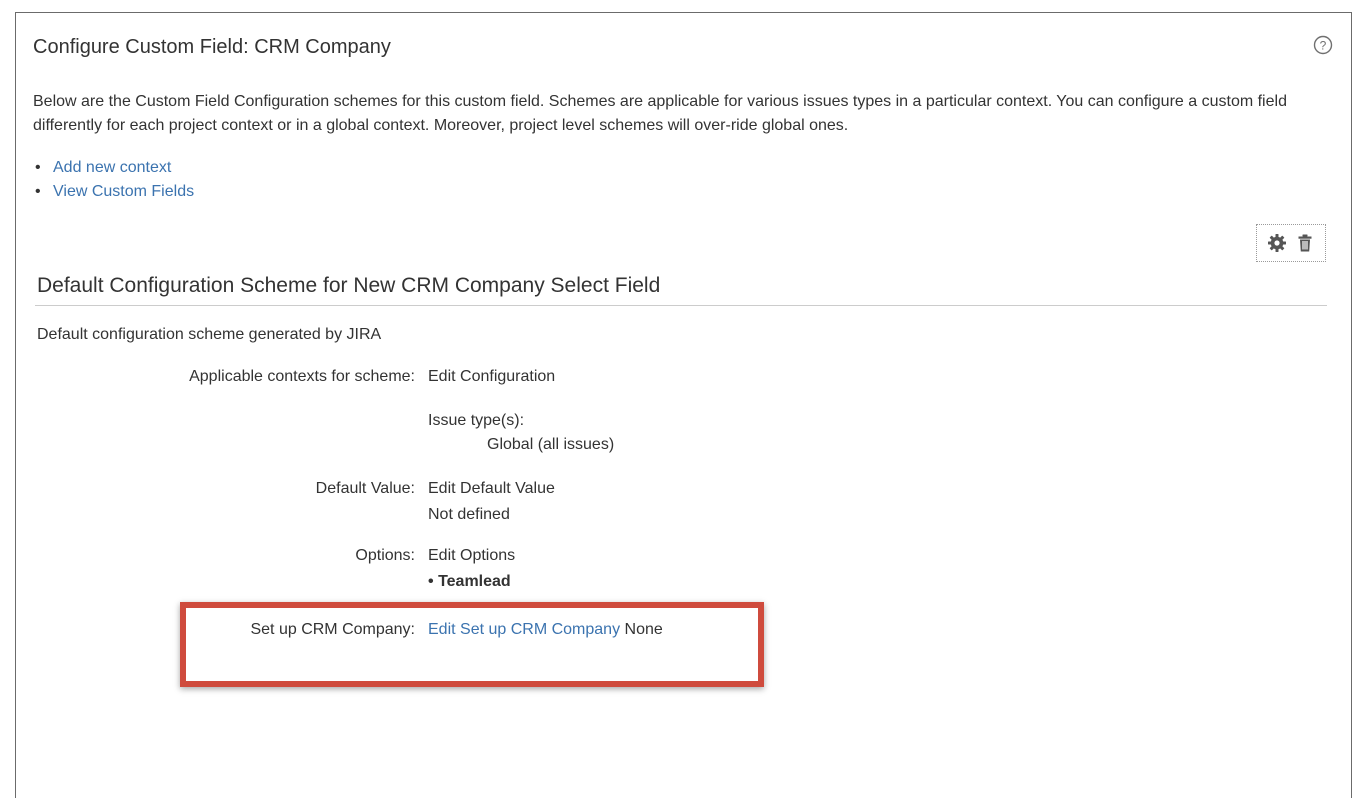 The width and height of the screenshot is (1353, 798). Describe the element at coordinates (212, 47) in the screenshot. I see `page-title: Configure Custom Field: CRM Company` at that location.